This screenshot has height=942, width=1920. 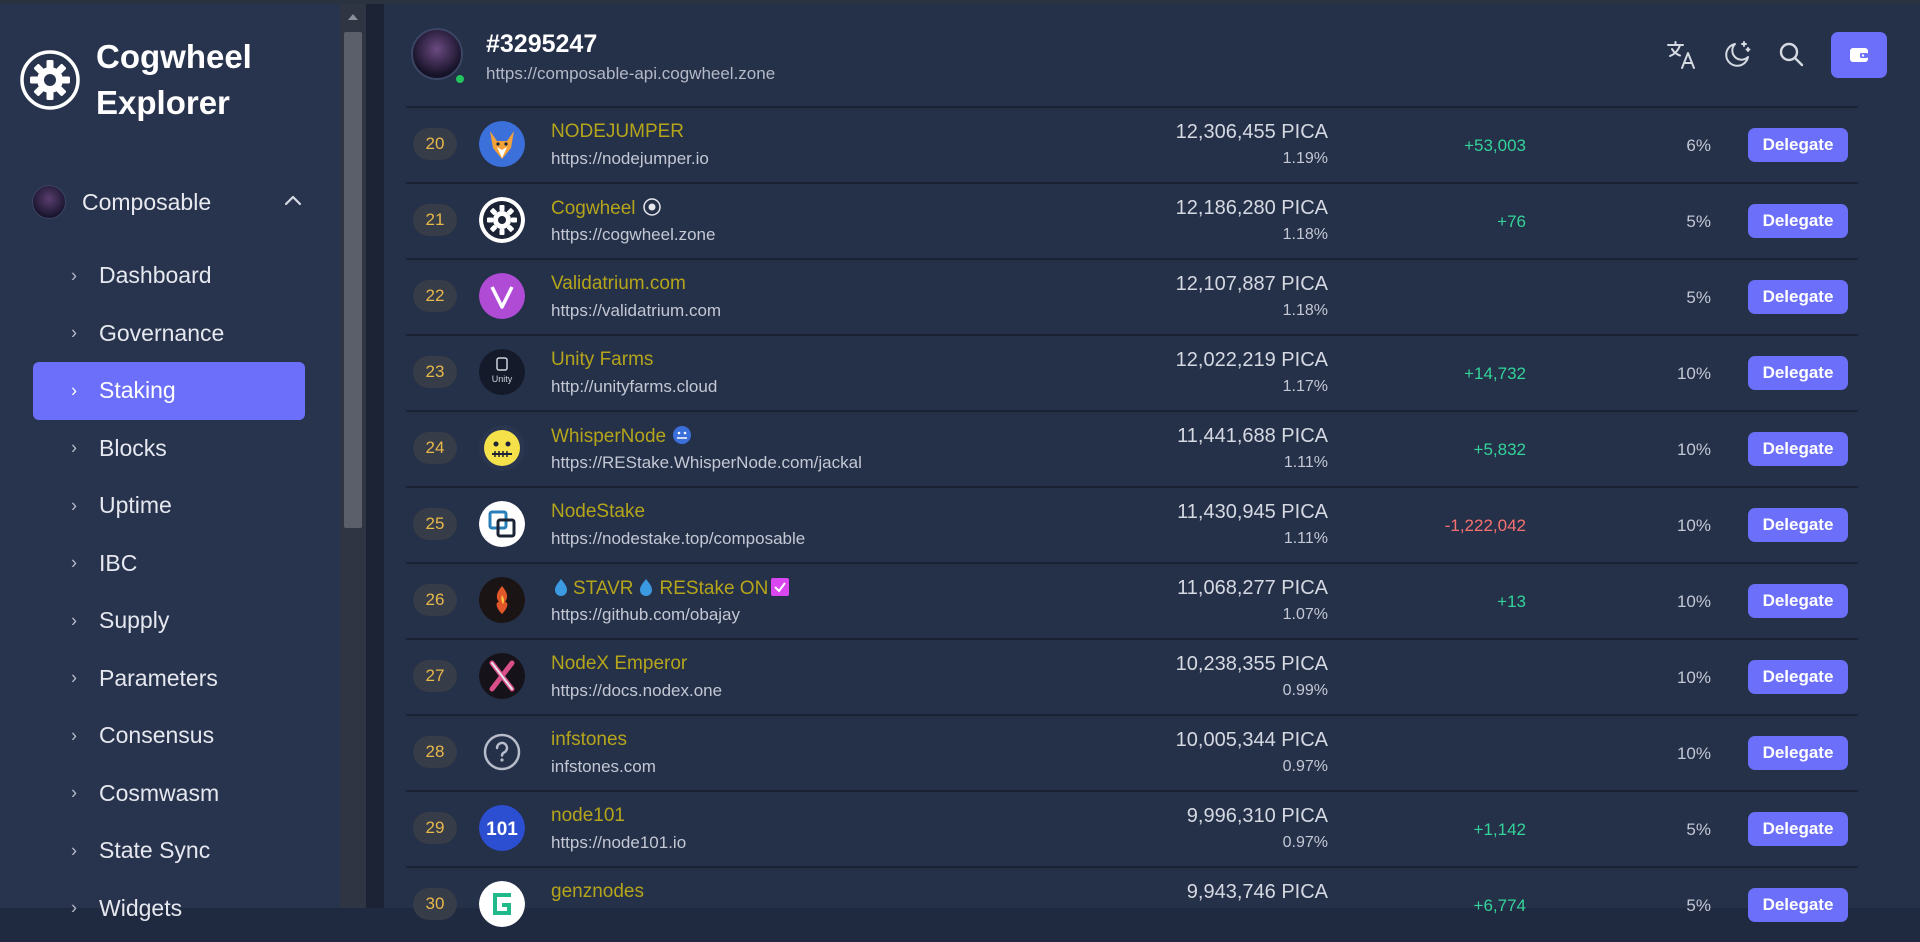 What do you see at coordinates (435, 144) in the screenshot?
I see `rank-badge: 20` at bounding box center [435, 144].